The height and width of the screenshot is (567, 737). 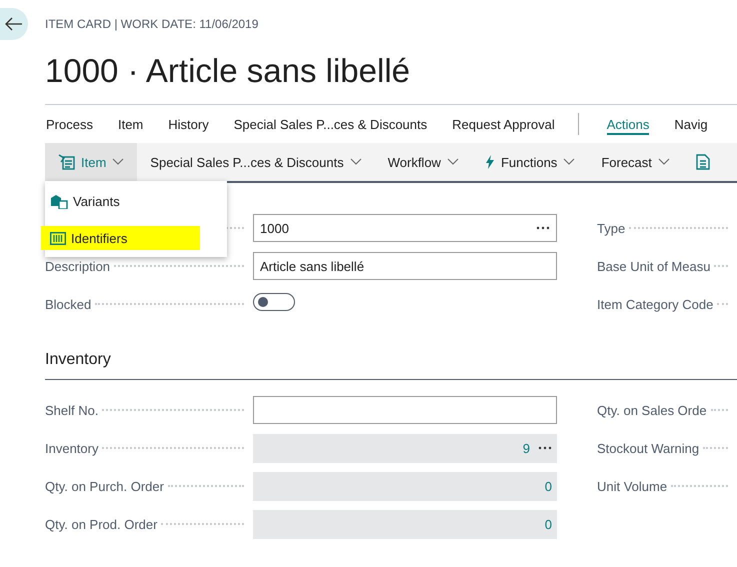 What do you see at coordinates (72, 448) in the screenshot?
I see `field-label: Inventory` at bounding box center [72, 448].